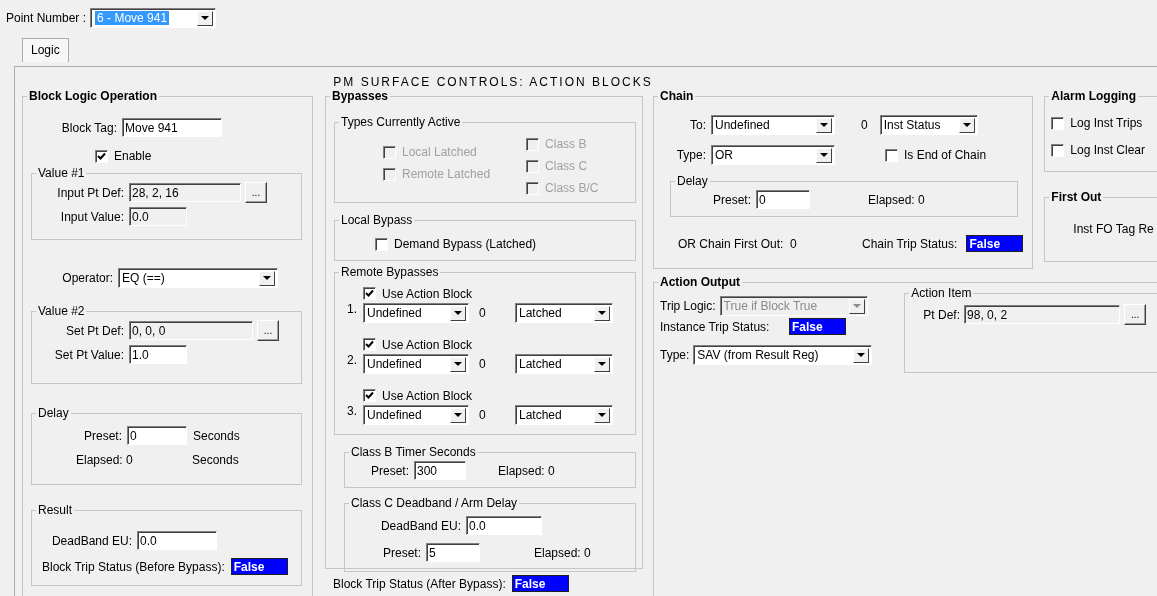 The image size is (1157, 596). I want to click on dropdown: SAV (from Result Reg), so click(783, 355).